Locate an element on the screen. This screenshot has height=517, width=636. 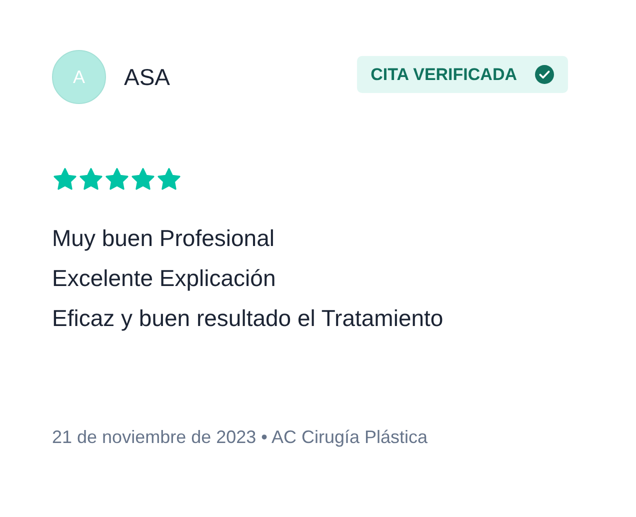
reviewer-name: ASA is located at coordinates (147, 77).